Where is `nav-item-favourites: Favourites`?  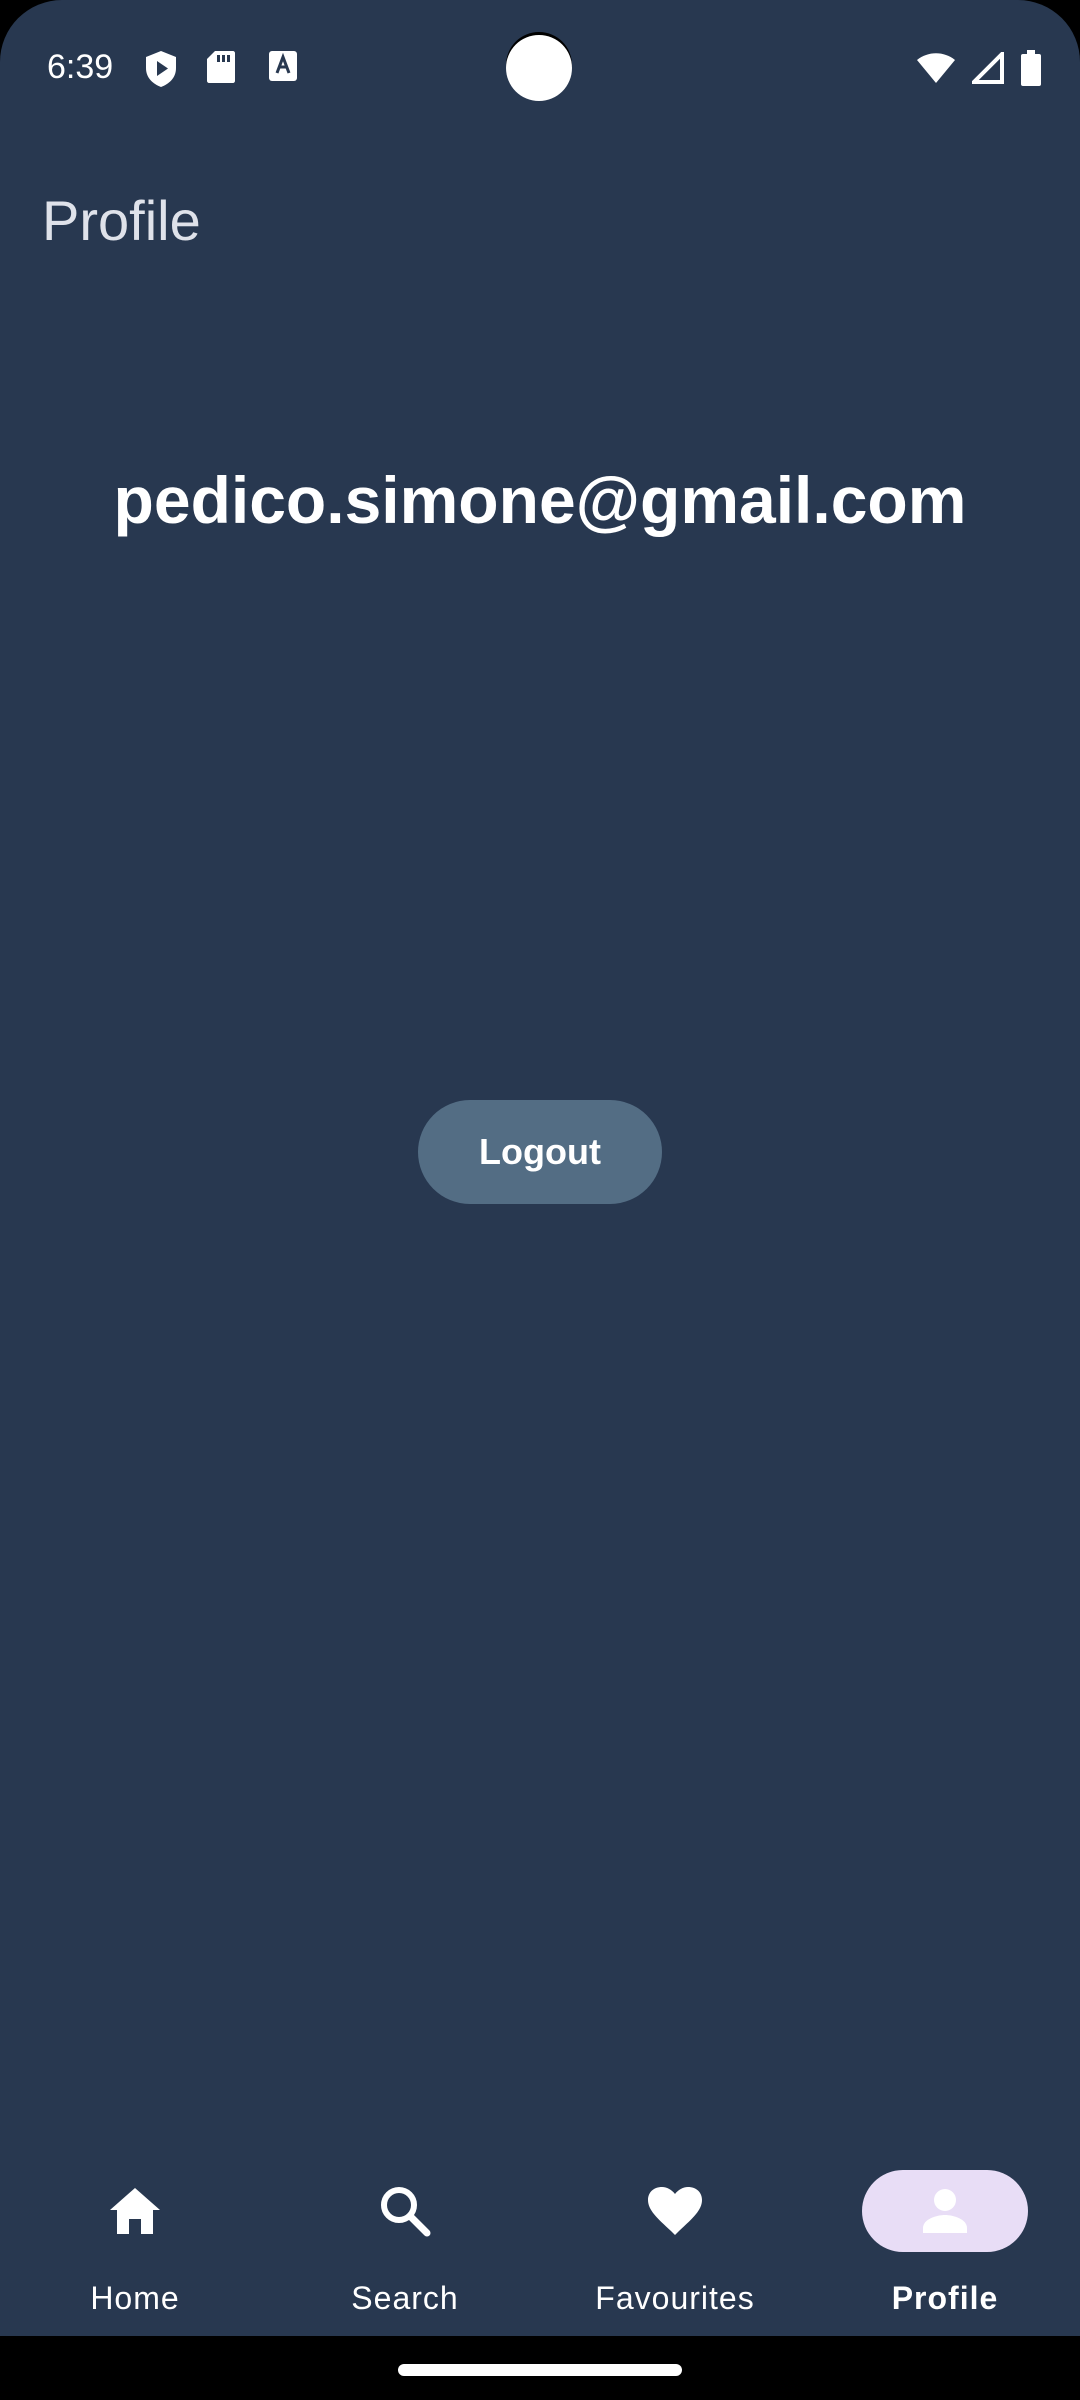 nav-item-favourites: Favourites is located at coordinates (675, 2245).